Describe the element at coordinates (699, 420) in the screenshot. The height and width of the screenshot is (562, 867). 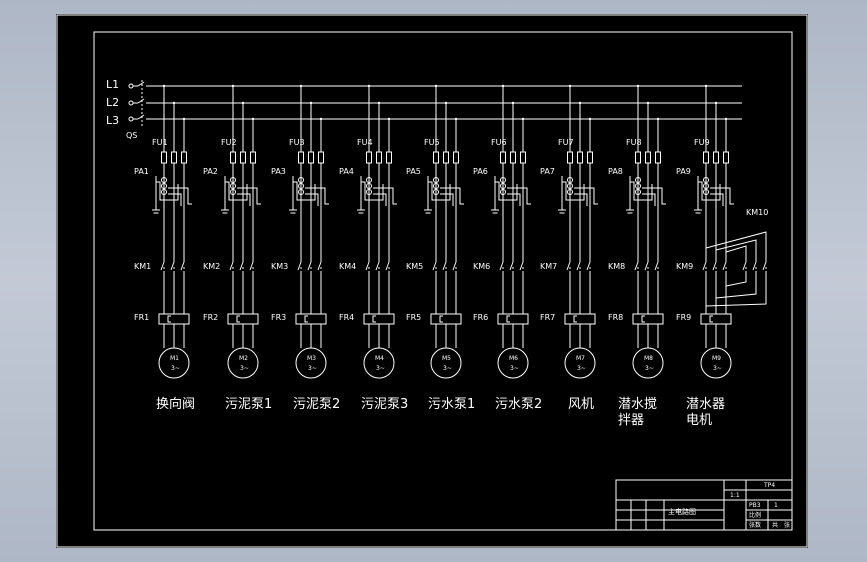
I see `circuit-caption: 电机` at that location.